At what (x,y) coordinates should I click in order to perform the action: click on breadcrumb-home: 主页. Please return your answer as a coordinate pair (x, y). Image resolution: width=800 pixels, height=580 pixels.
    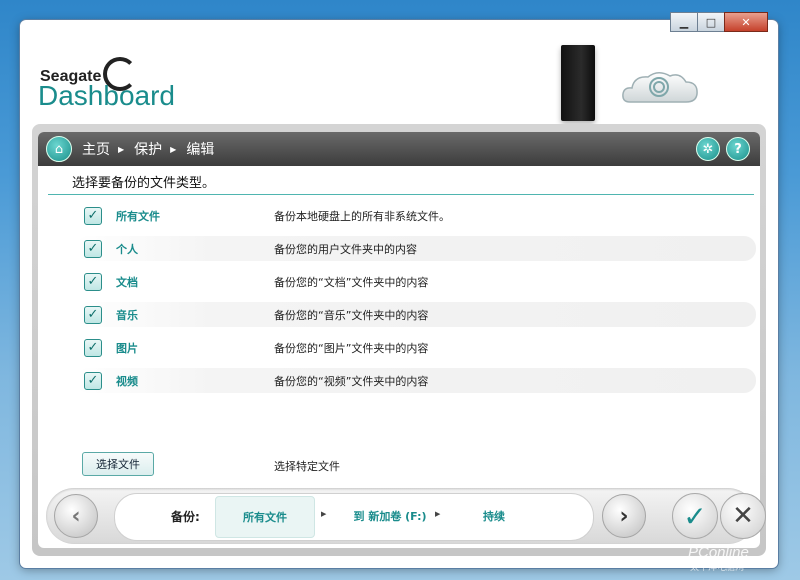
    Looking at the image, I should click on (96, 149).